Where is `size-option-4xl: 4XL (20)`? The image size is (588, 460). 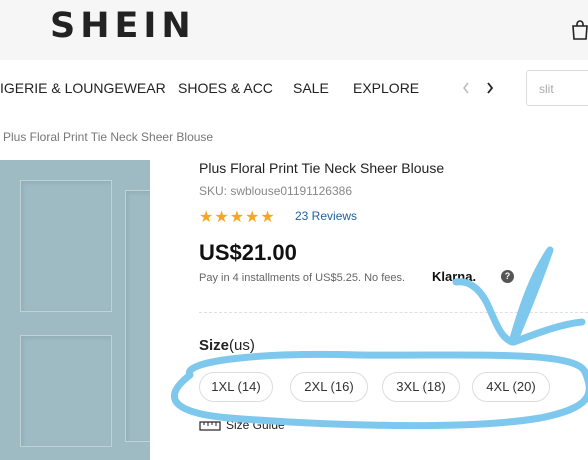
size-option-4xl: 4XL (20) is located at coordinates (511, 387).